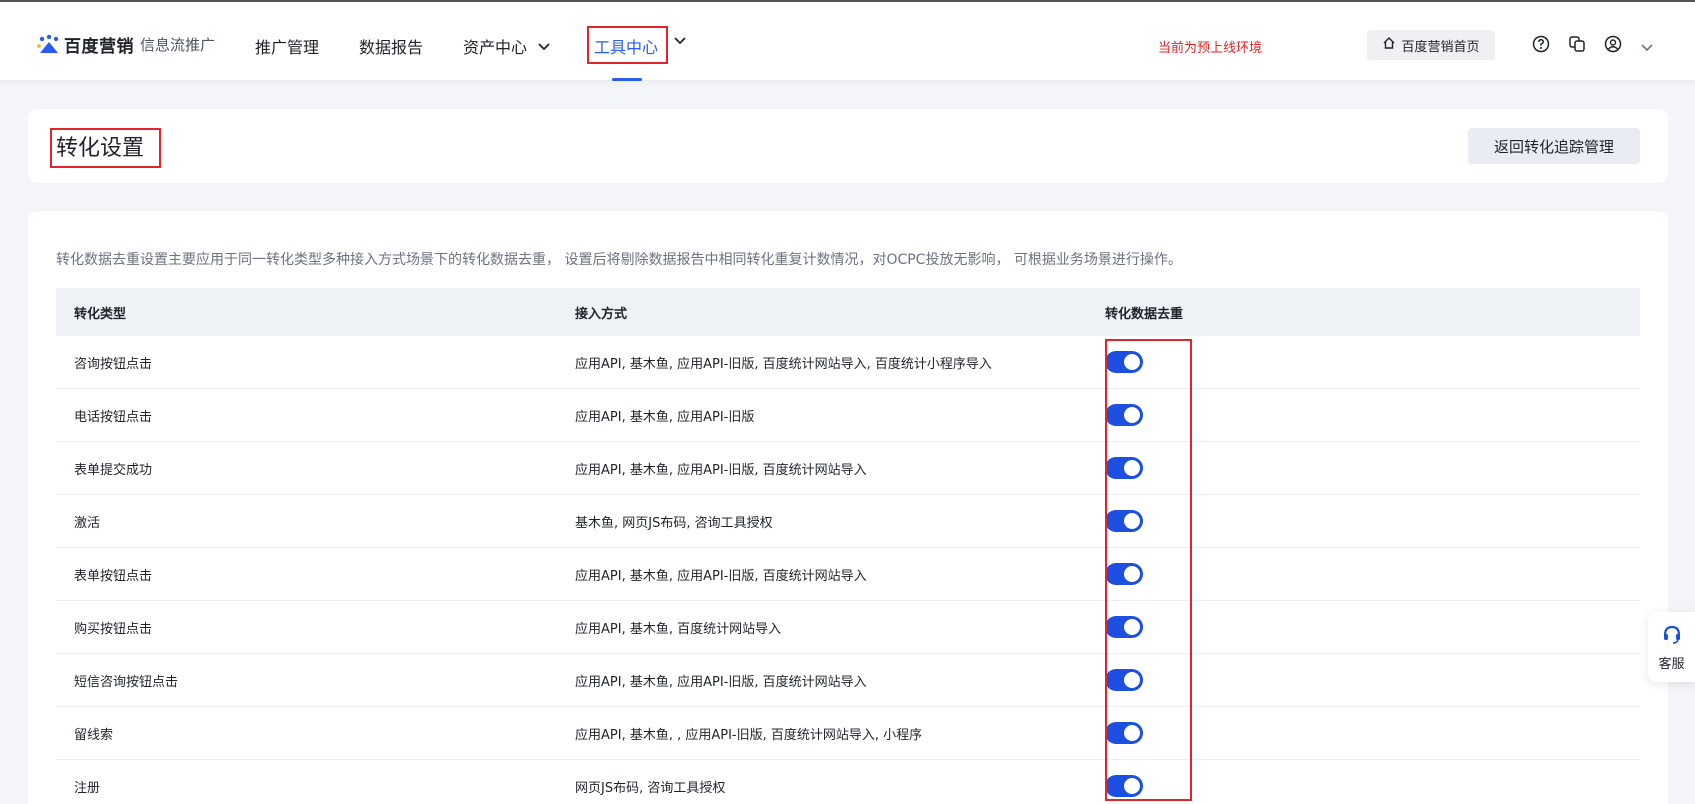 This screenshot has height=804, width=1695. Describe the element at coordinates (665, 417) in the screenshot. I see `access-method-cell: 应用API, 基木鱼, 应用API-旧版` at that location.